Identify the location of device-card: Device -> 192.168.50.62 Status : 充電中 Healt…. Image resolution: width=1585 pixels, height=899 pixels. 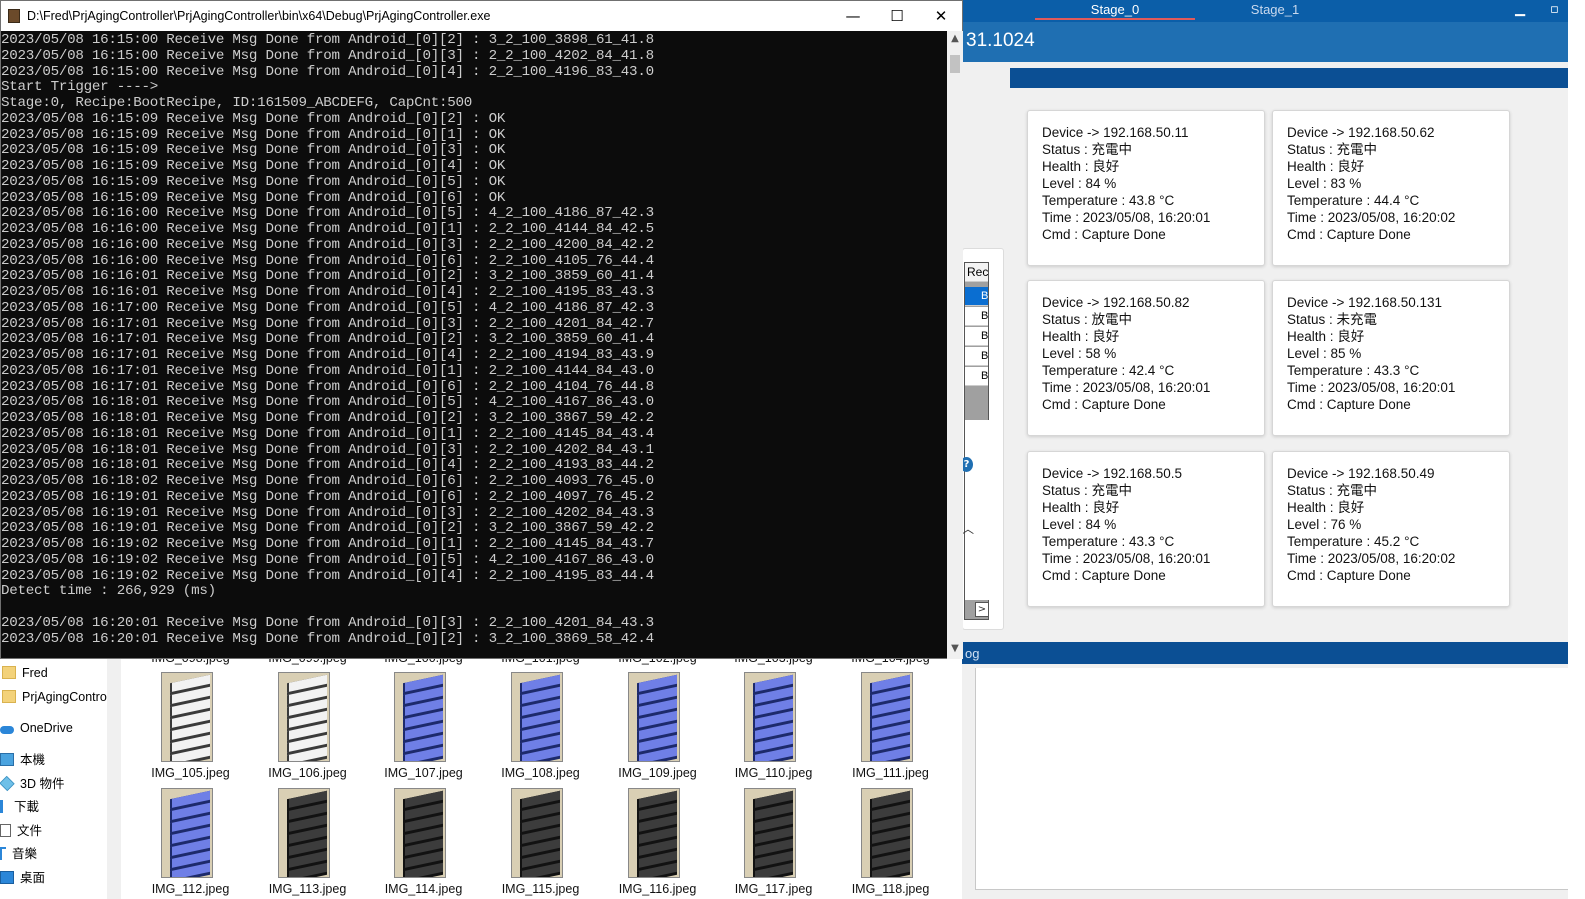
(1391, 188).